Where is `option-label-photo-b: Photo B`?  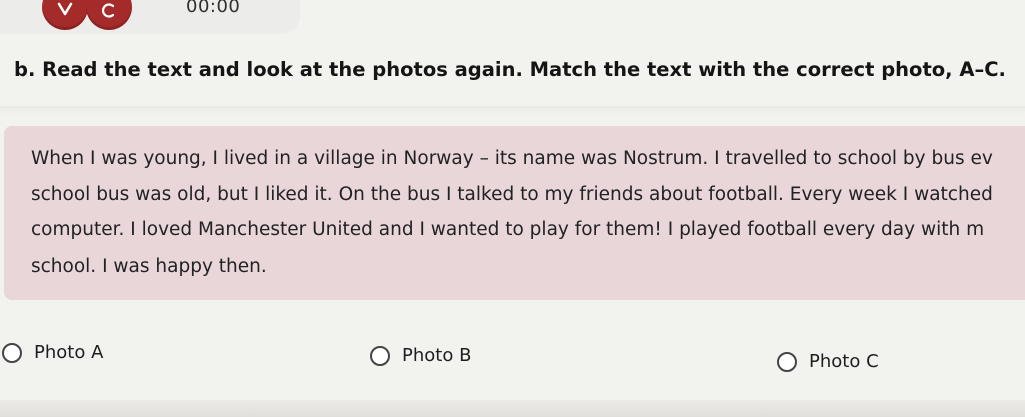 option-label-photo-b: Photo B is located at coordinates (437, 355).